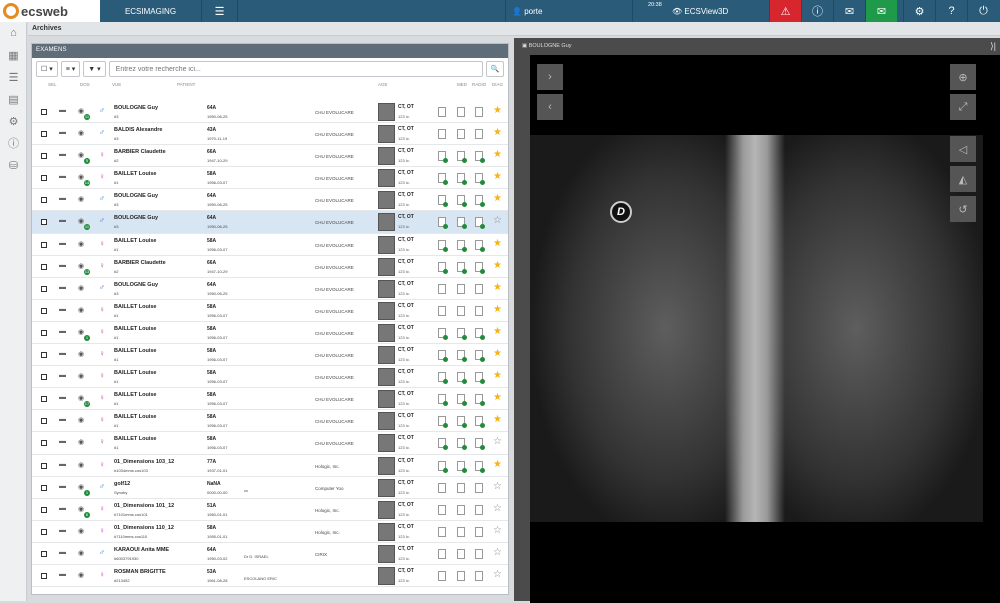 Image resolution: width=1000 pixels, height=603 pixels. What do you see at coordinates (122, 484) in the screenshot?
I see `patient-name: golf12` at bounding box center [122, 484].